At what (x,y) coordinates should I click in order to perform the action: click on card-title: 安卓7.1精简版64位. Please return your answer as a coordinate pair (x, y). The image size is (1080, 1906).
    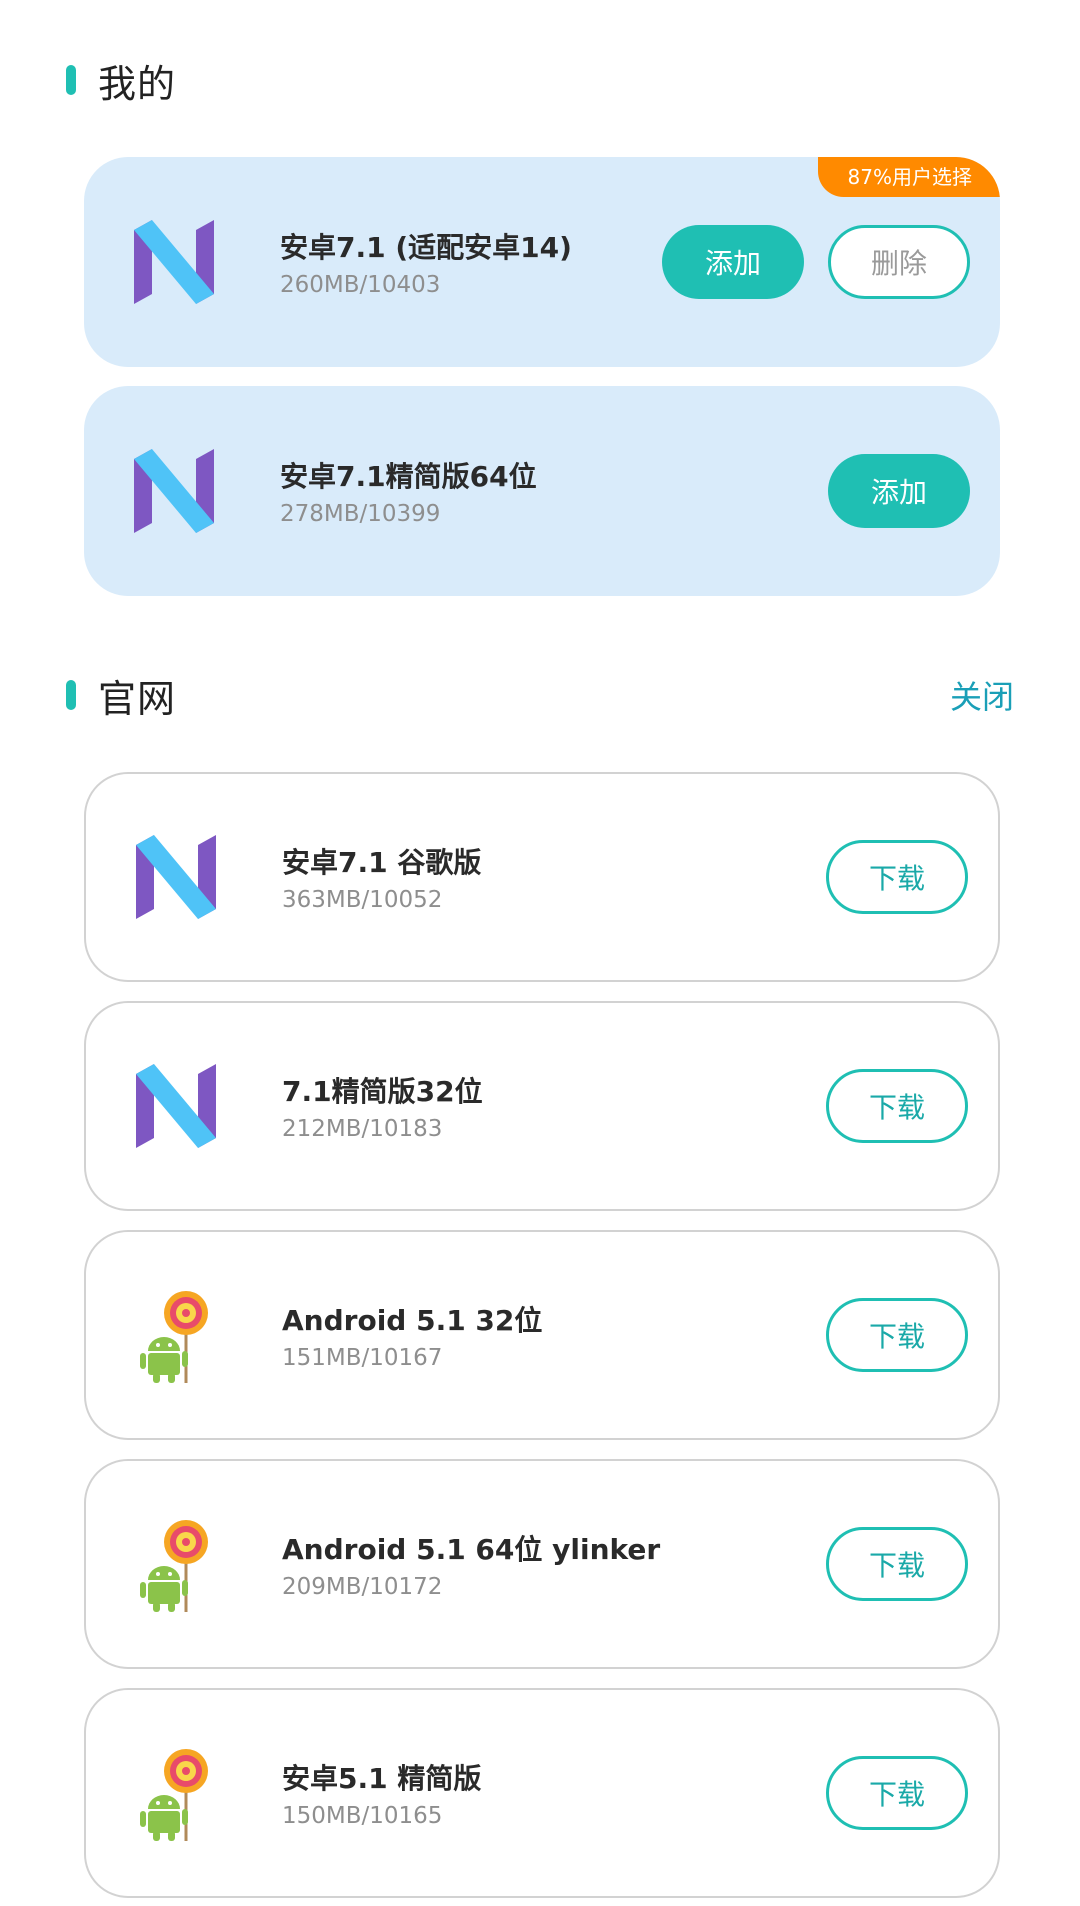
    Looking at the image, I should click on (408, 476).